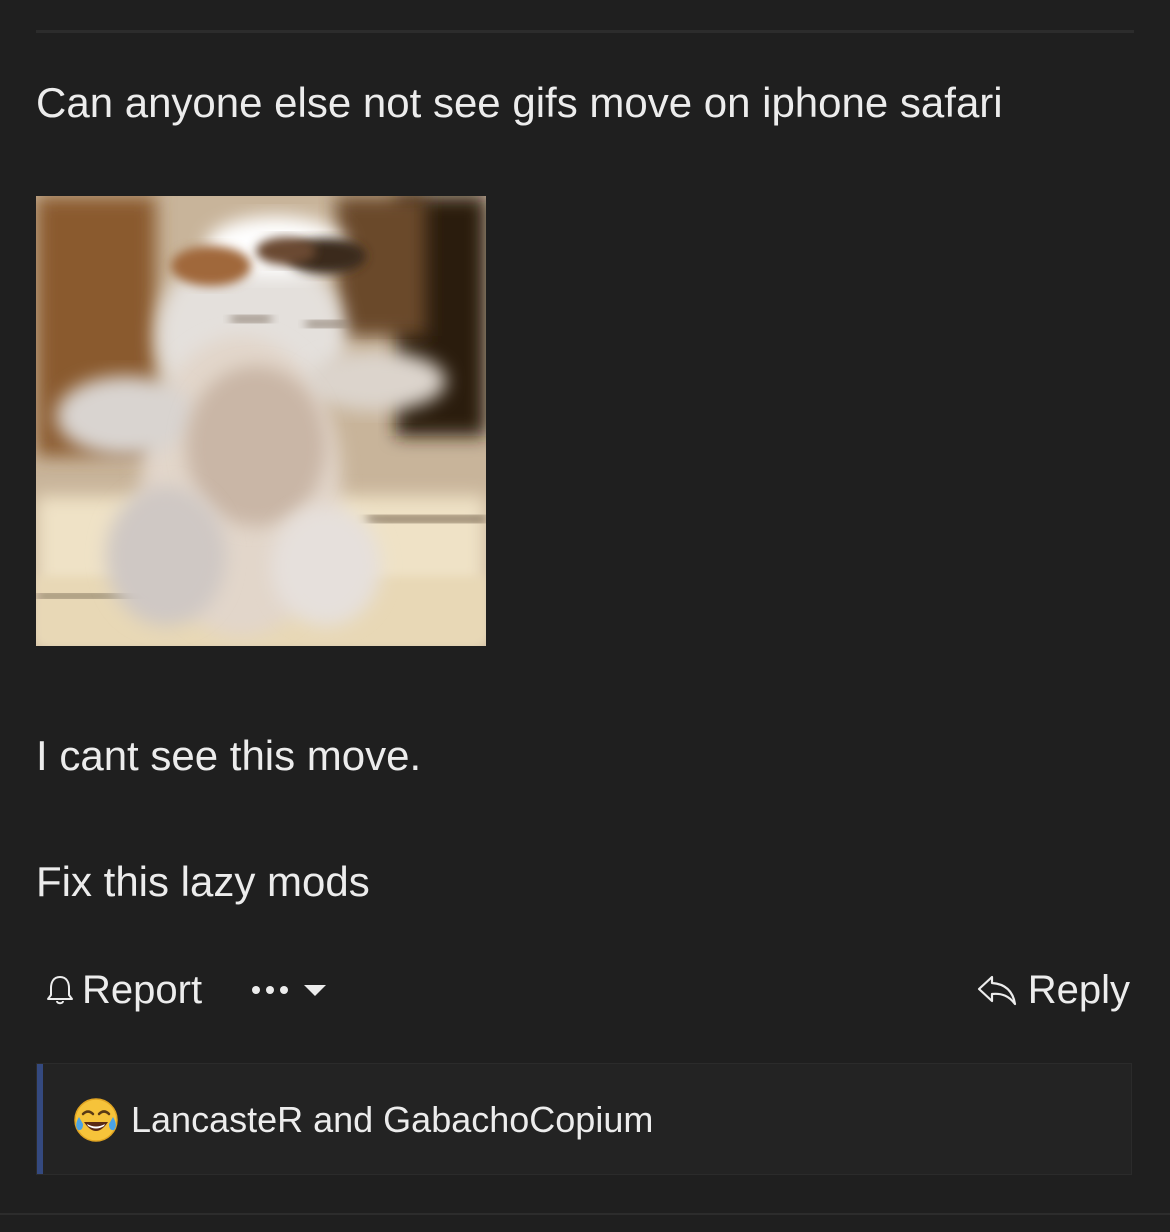 The width and height of the screenshot is (1170, 1232). I want to click on reactions-bar: LancasteR and GabachoCopium, so click(584, 1119).